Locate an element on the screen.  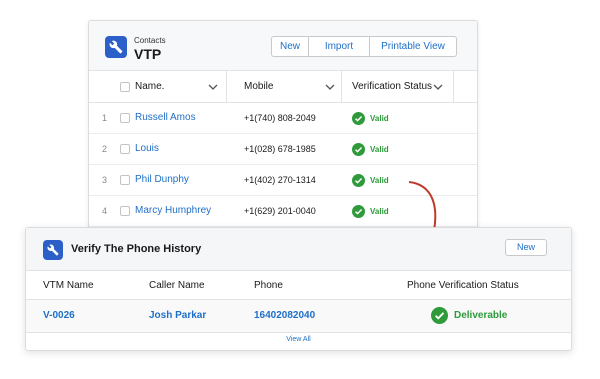
row-number: 2 is located at coordinates (105, 149).